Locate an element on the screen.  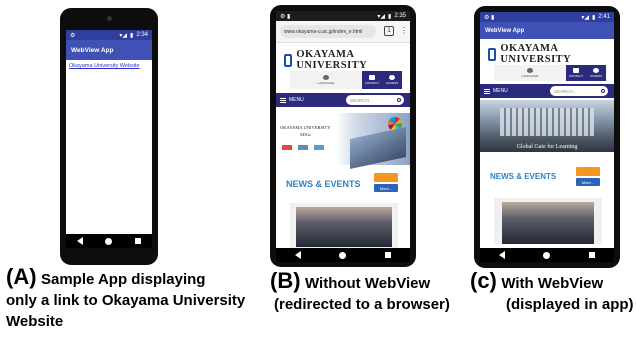
caption-b-line1: Without WebView is located at coordinates (368, 283).